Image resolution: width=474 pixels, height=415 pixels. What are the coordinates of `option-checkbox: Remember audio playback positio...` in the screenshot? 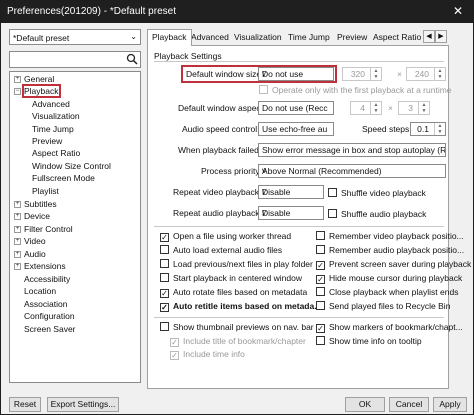 It's located at (390, 250).